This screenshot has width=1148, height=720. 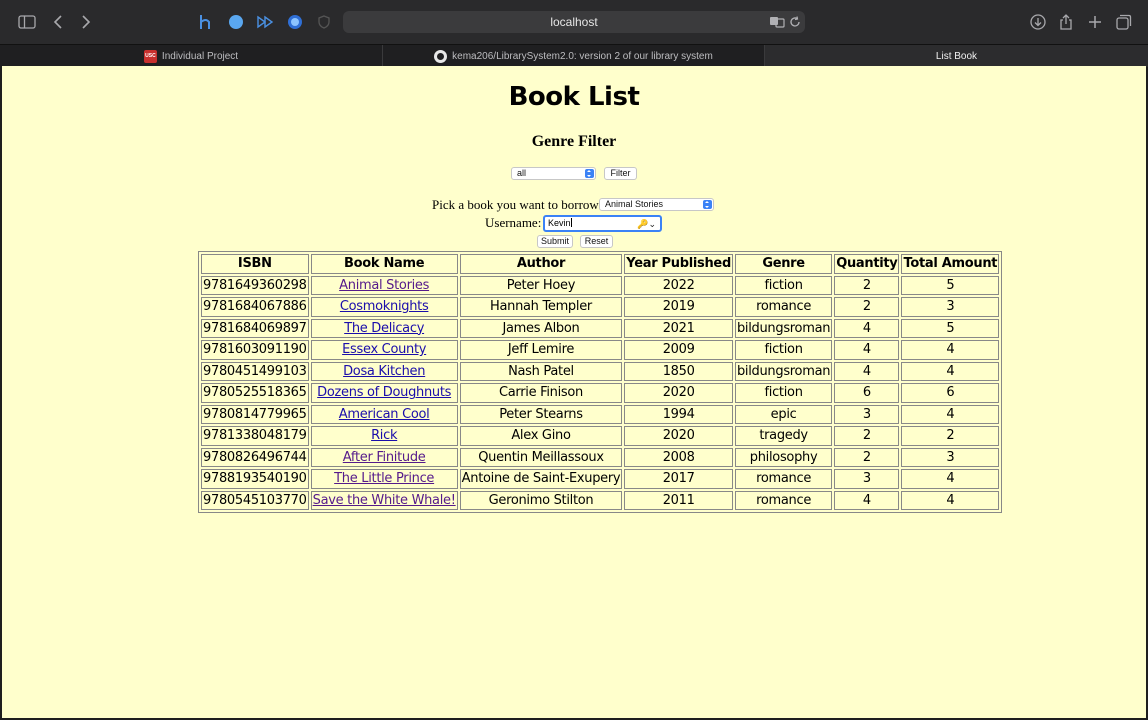 I want to click on book-link: Essex County, so click(x=384, y=349).